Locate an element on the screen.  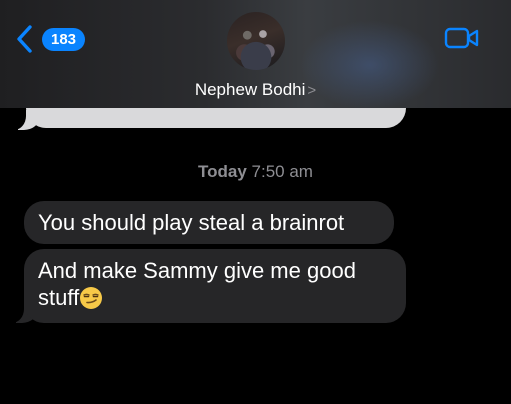
video-camera-icon is located at coordinates (462, 38).